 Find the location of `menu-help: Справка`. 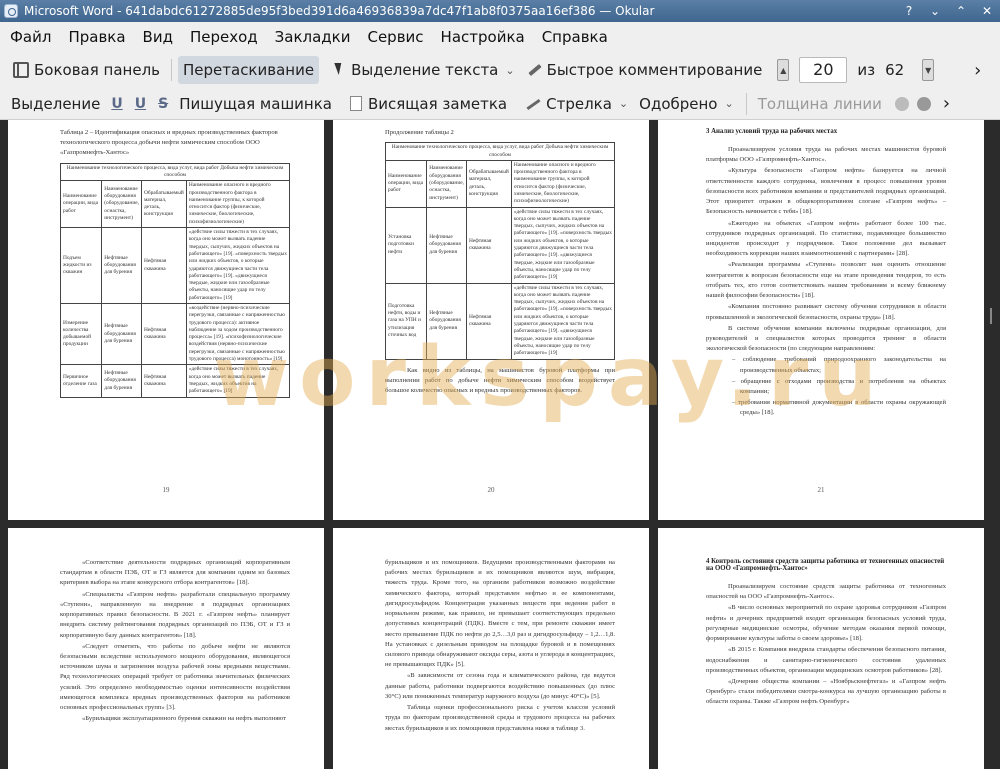

menu-help: Справка is located at coordinates (575, 37).